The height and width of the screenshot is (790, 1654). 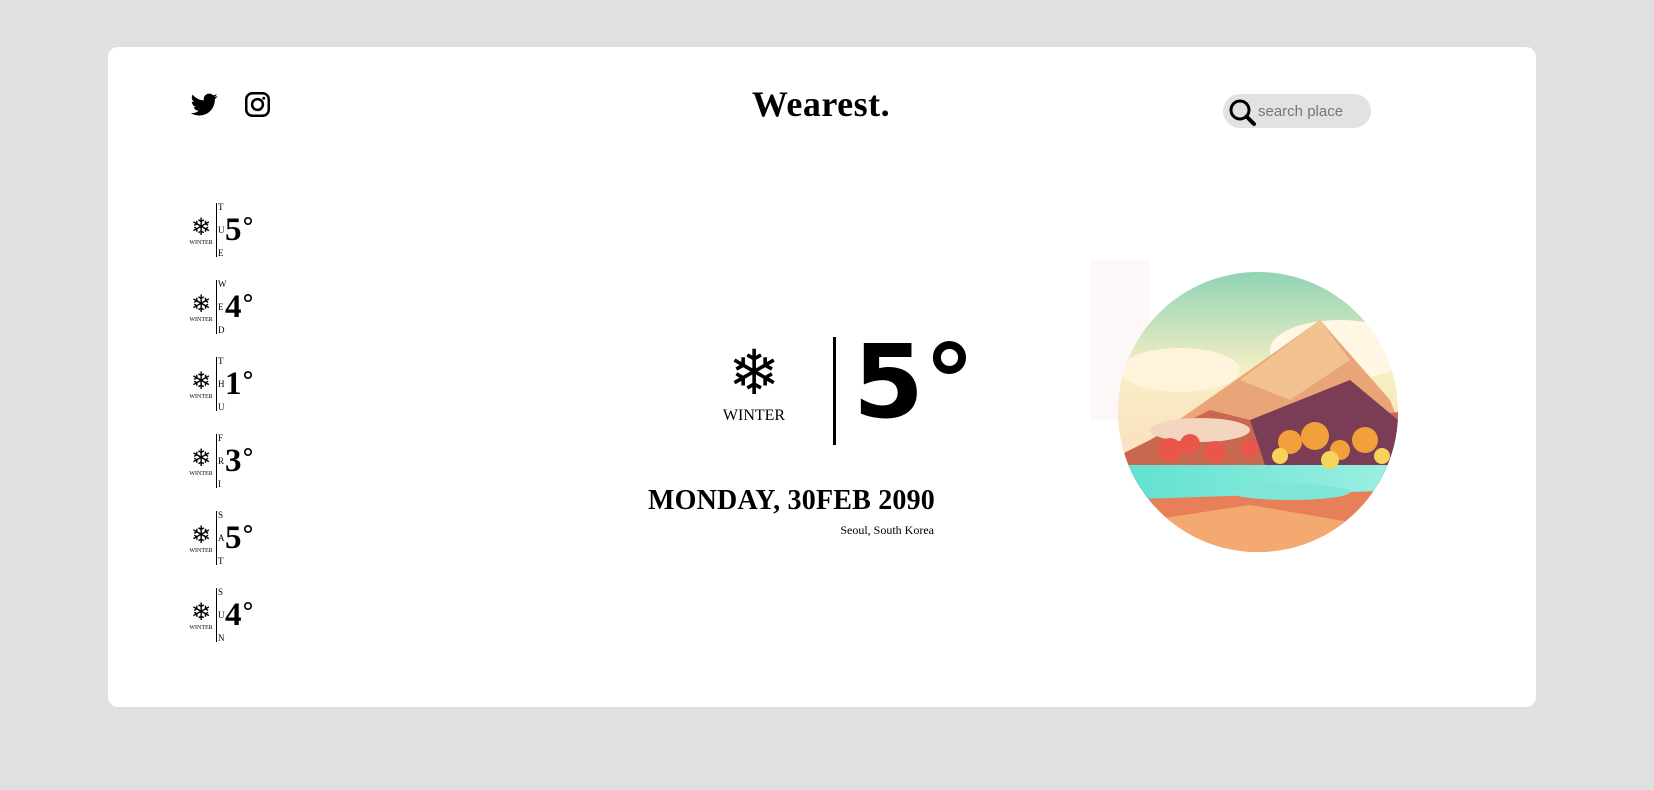 I want to click on forecast-day: ❄ WINTER T H U 1°, so click(x=221, y=384).